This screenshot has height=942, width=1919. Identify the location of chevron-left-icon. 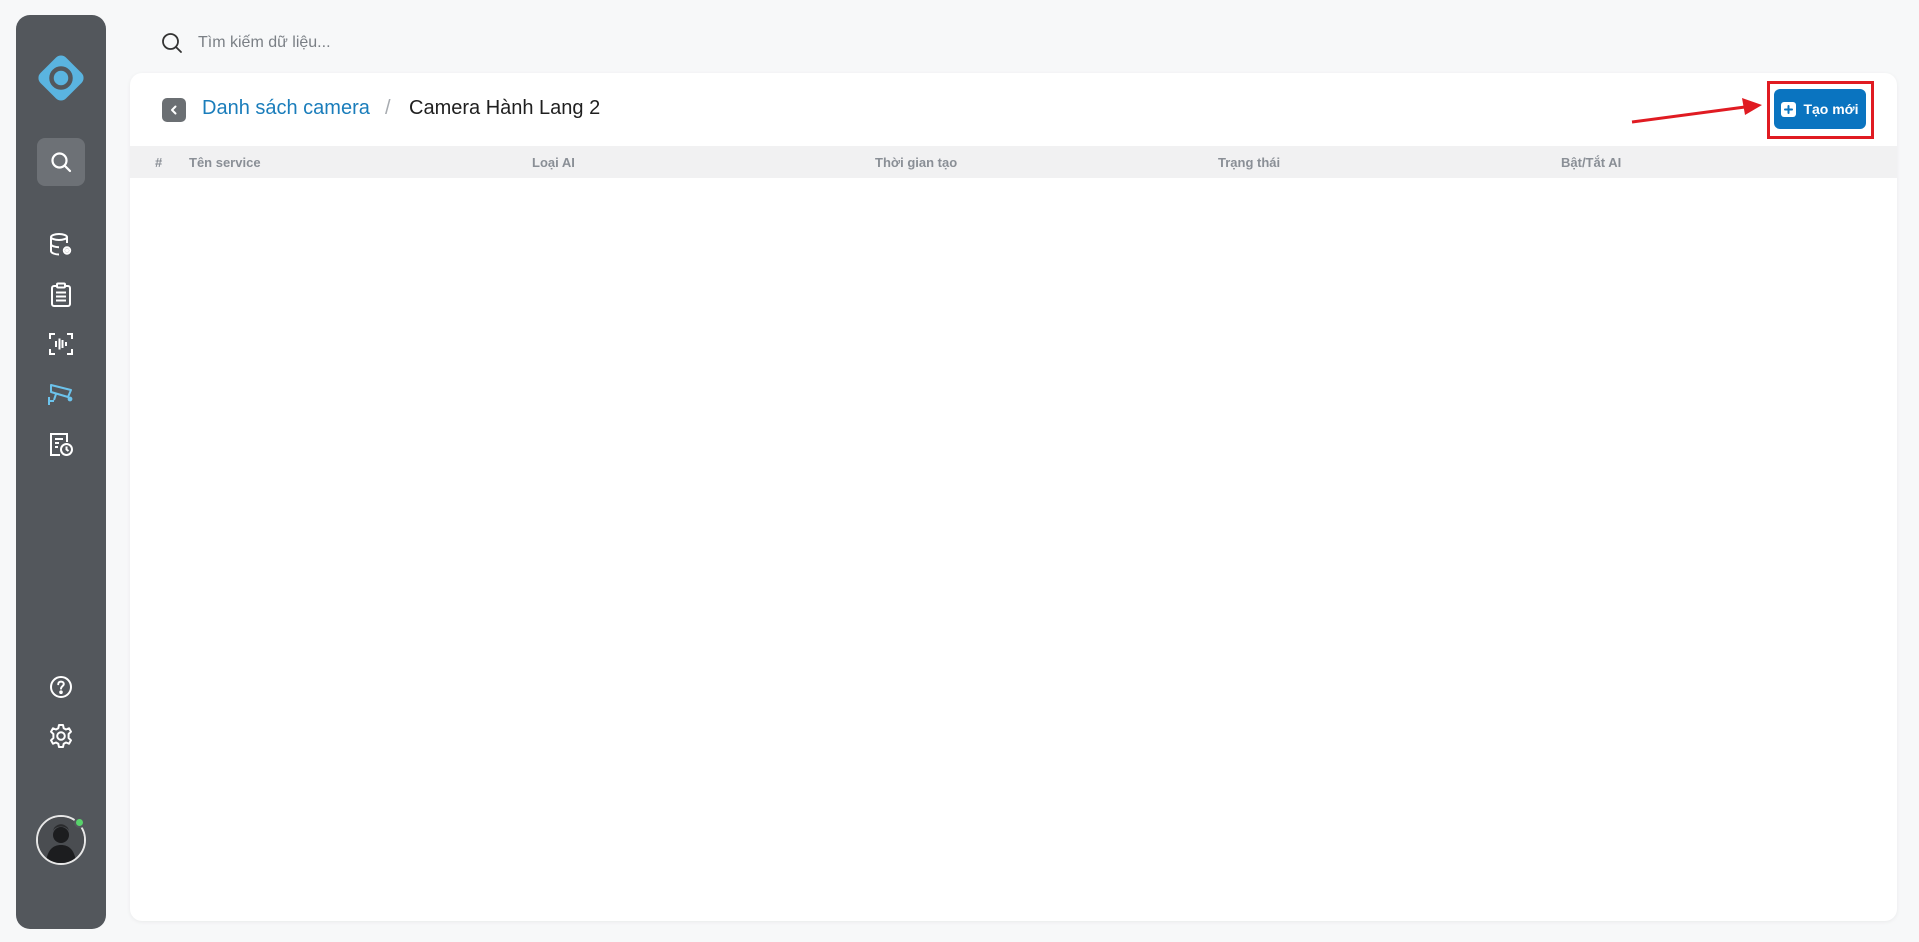
(174, 110).